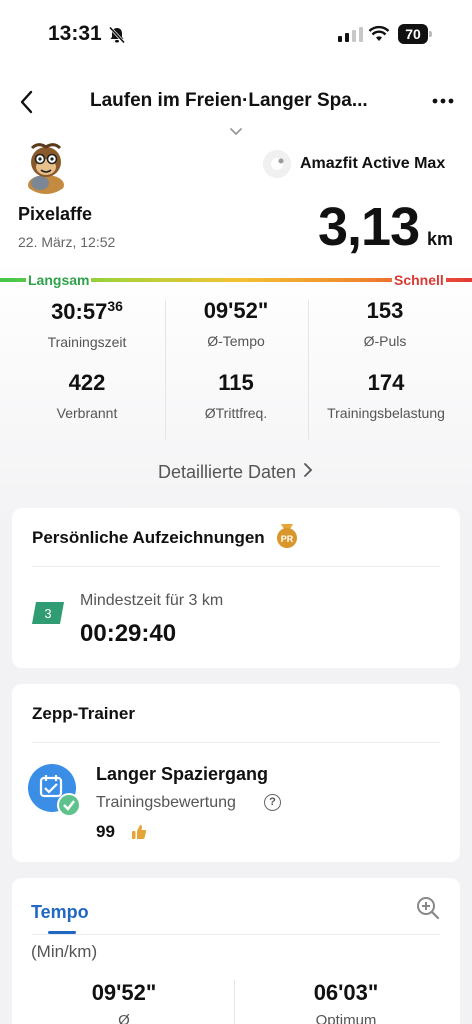 This screenshot has height=1024, width=472. Describe the element at coordinates (60, 912) in the screenshot. I see `tab-tempo: Tempo` at that location.